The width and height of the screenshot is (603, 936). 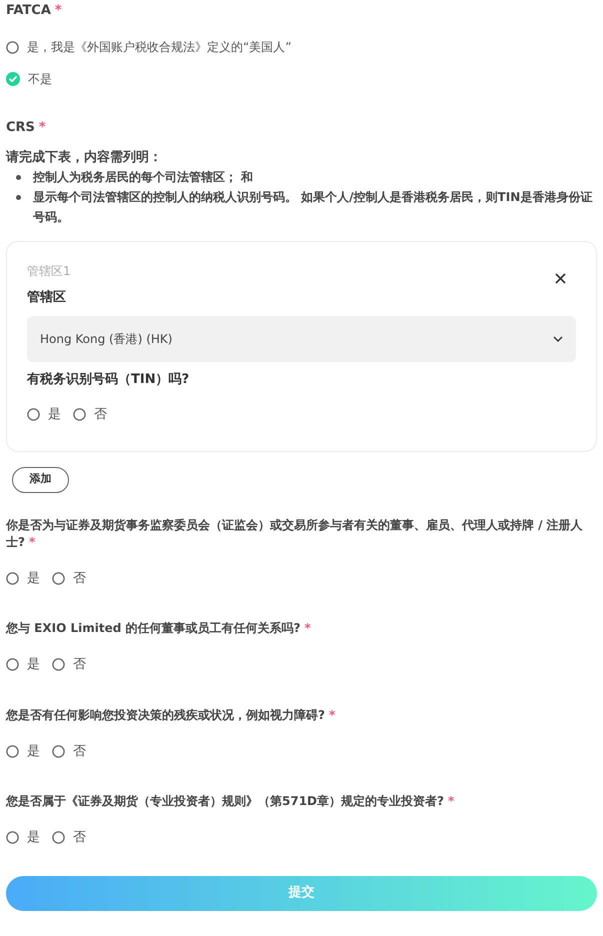 I want to click on jurisdiction-select: Hong Kong (香港) (HK), so click(x=301, y=339).